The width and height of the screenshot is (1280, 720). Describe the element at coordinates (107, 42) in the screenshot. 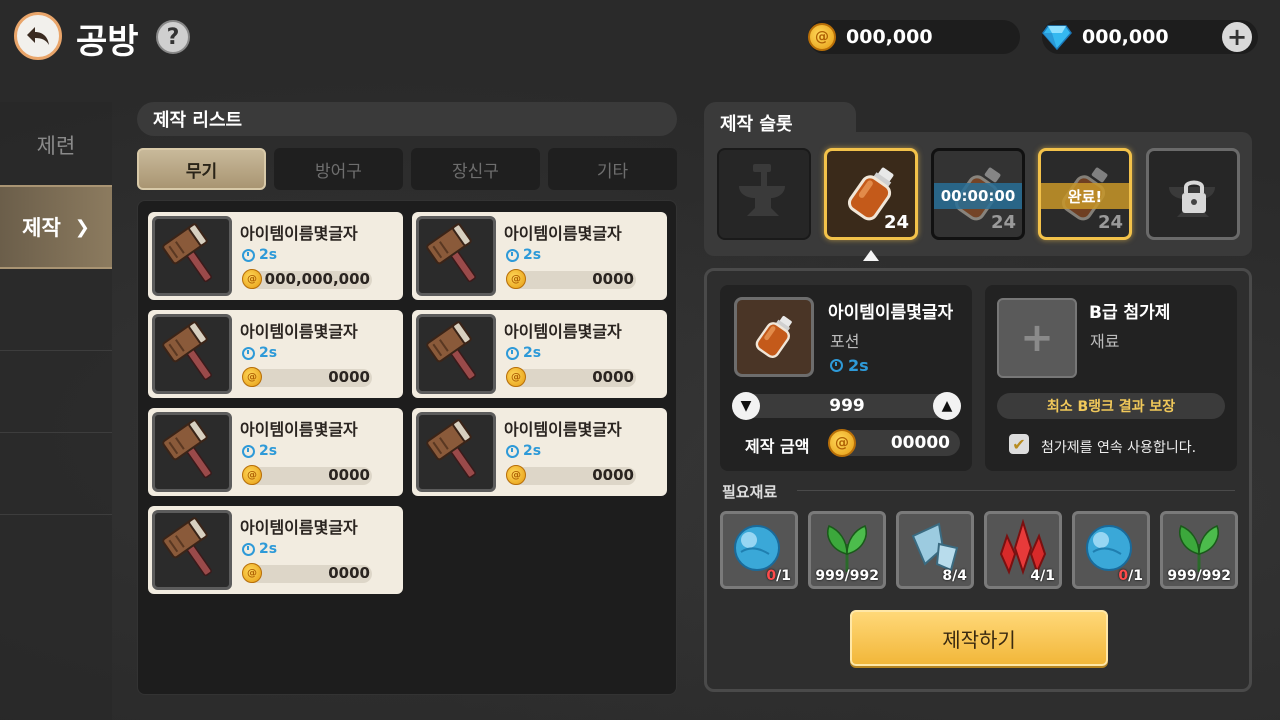

I see `page-title: 공방` at that location.